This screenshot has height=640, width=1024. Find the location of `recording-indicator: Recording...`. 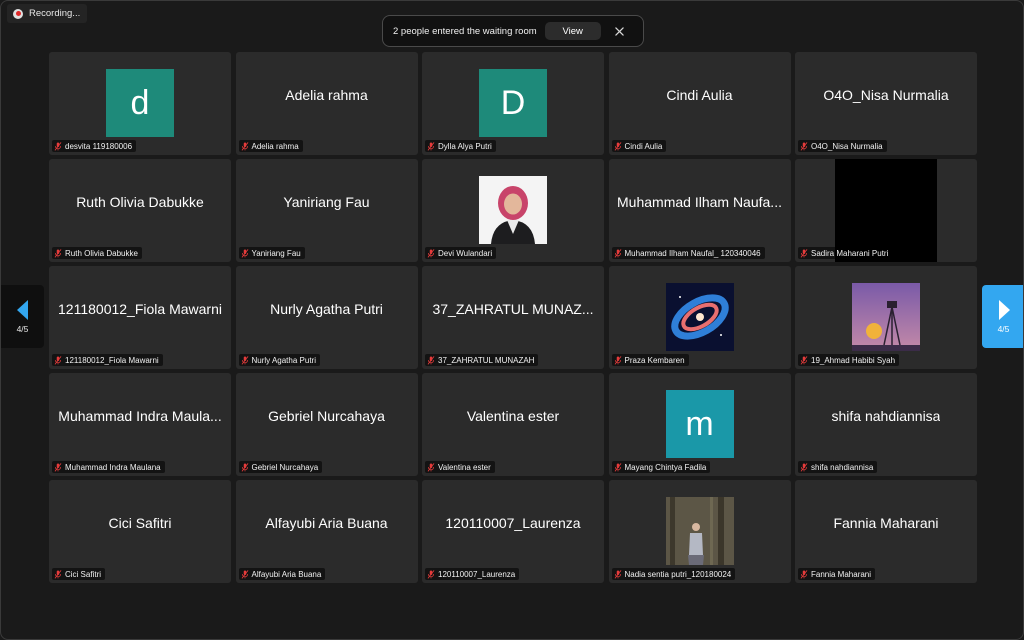

recording-indicator: Recording... is located at coordinates (47, 13).